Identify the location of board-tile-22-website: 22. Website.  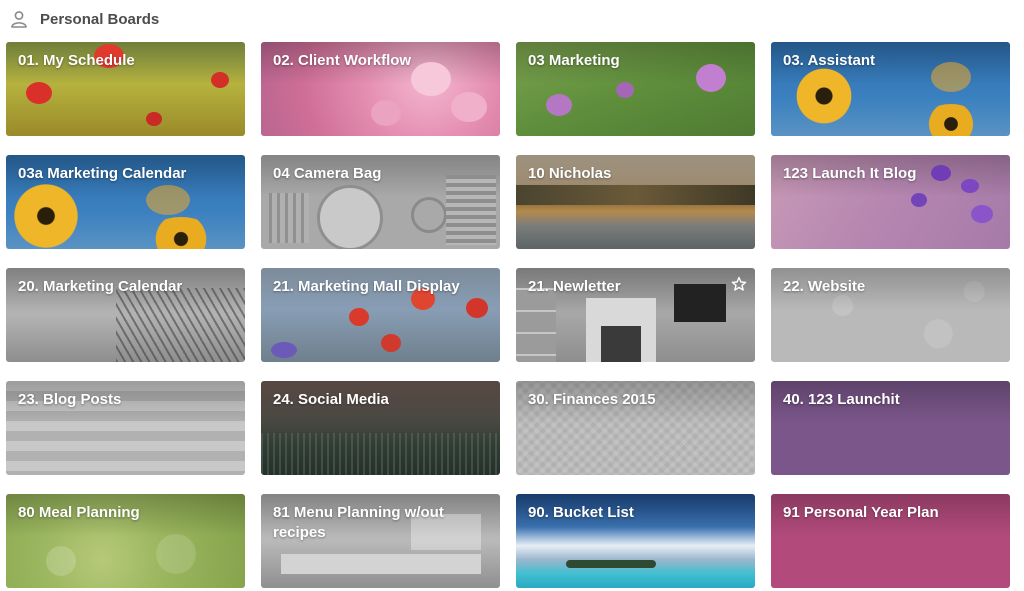
(890, 315).